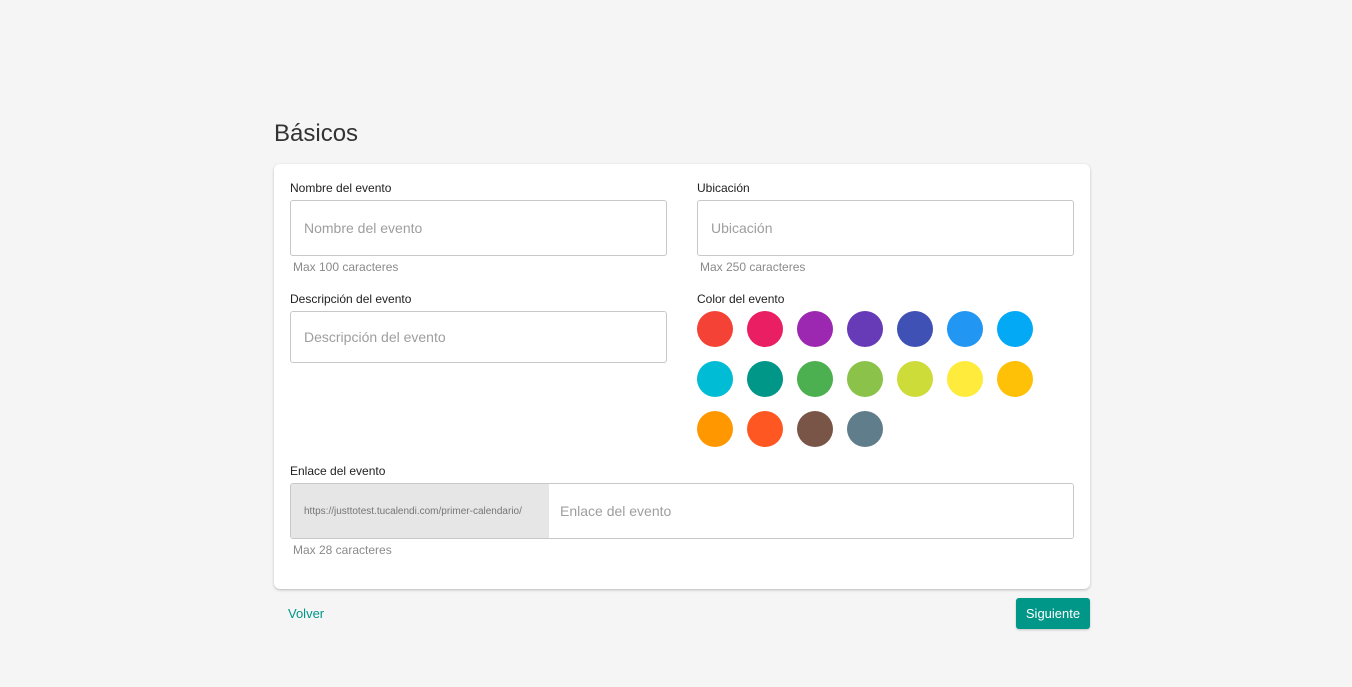 The width and height of the screenshot is (1352, 687). I want to click on back-button: Volver, so click(306, 613).